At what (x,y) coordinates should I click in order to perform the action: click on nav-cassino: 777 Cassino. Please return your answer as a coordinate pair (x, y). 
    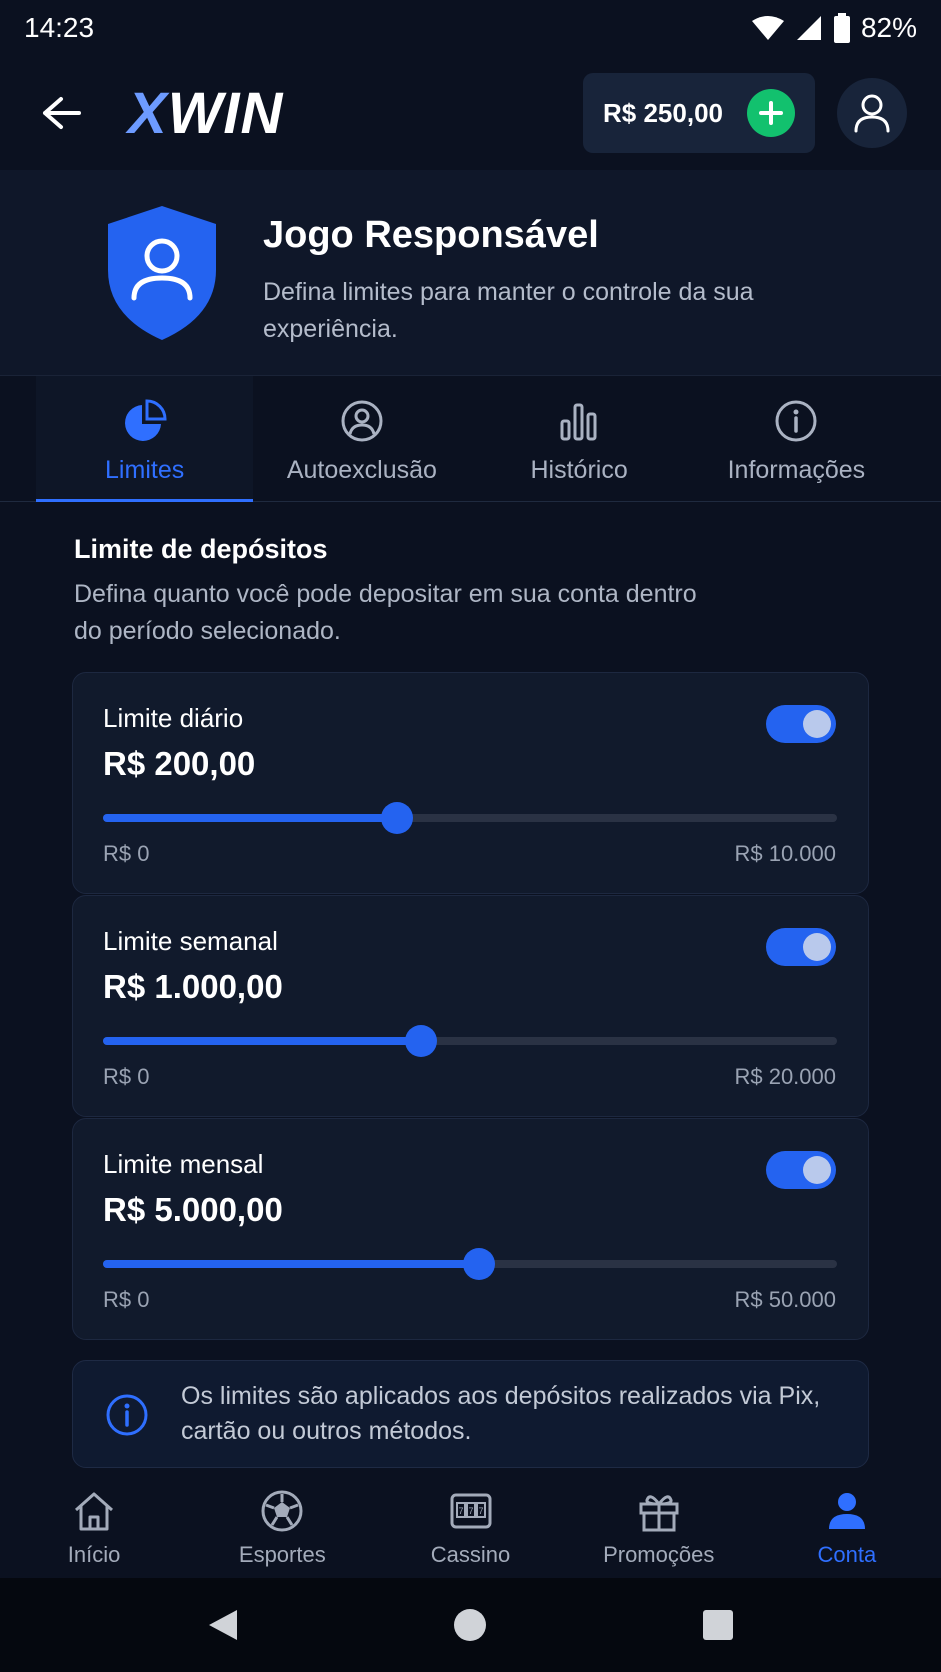
    Looking at the image, I should click on (470, 1523).